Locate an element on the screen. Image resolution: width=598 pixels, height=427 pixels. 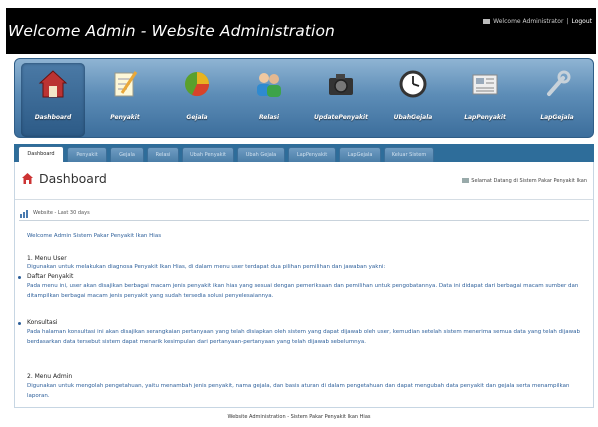
logout-link: Logout is located at coordinates (581, 21).